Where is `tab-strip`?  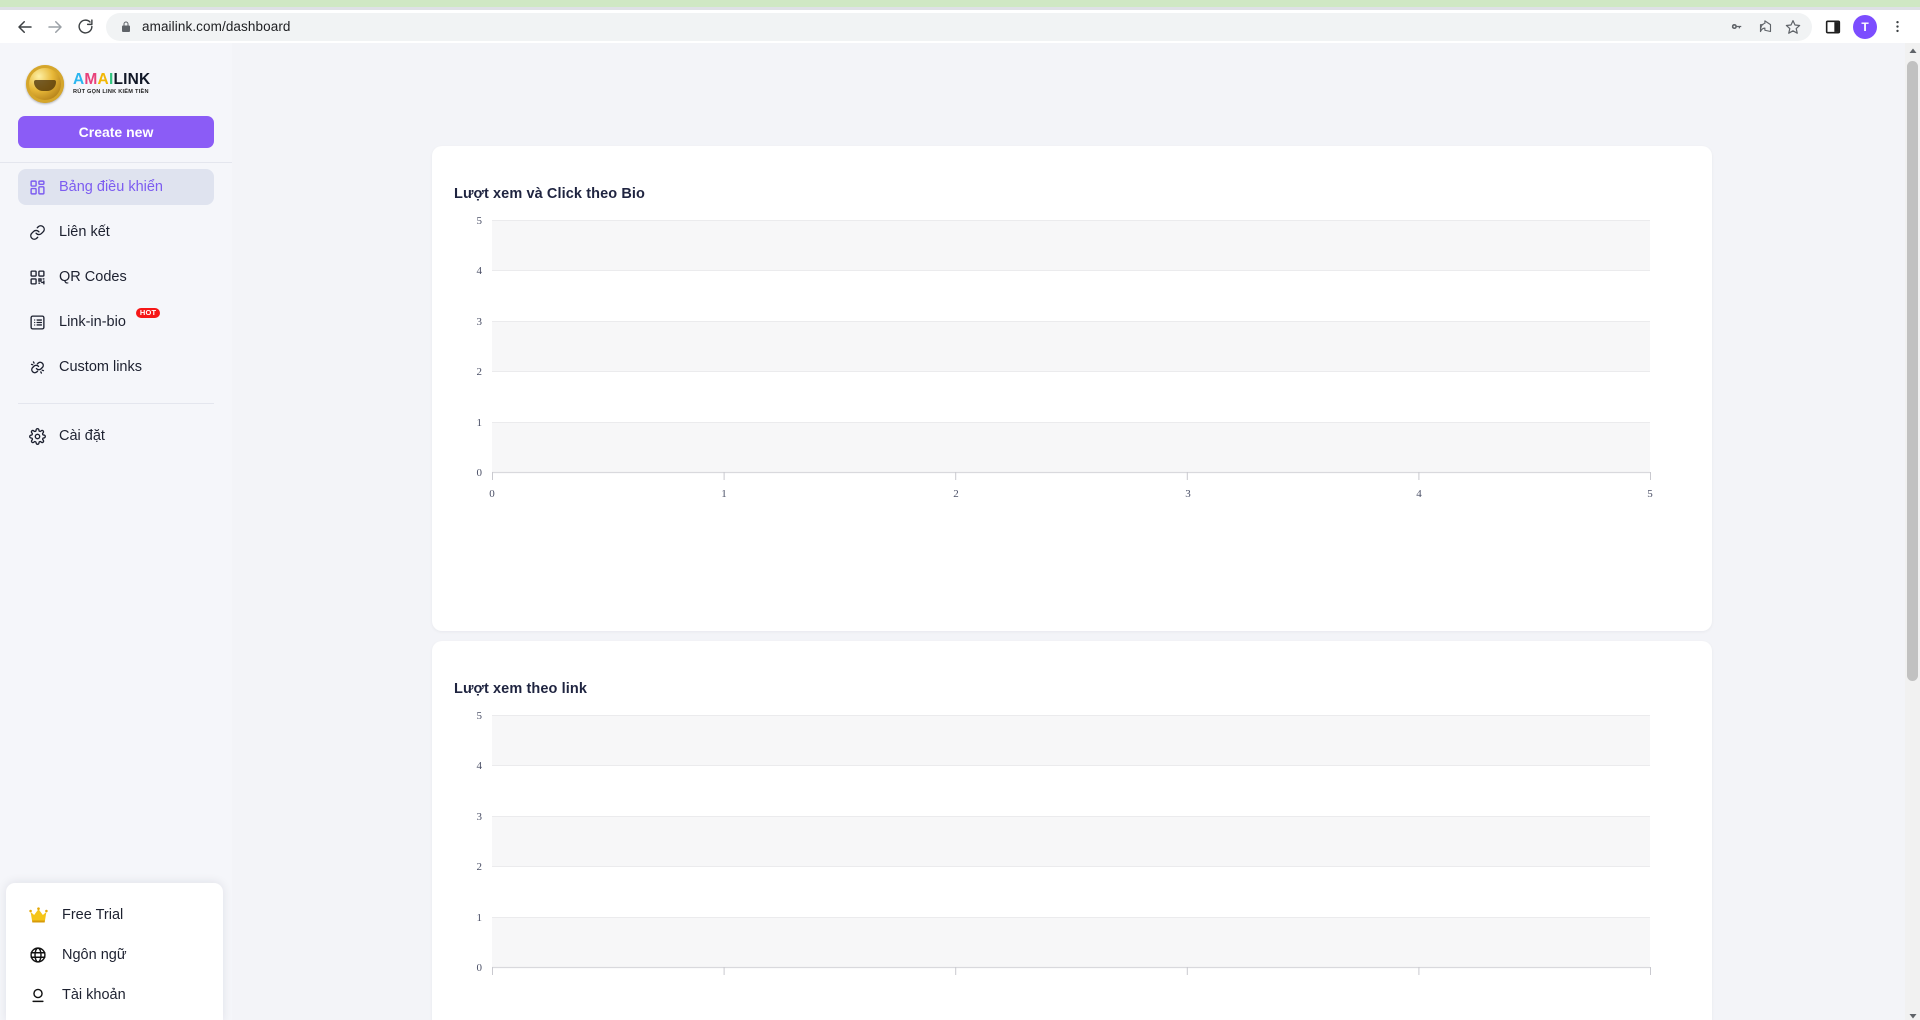 tab-strip is located at coordinates (960, 3).